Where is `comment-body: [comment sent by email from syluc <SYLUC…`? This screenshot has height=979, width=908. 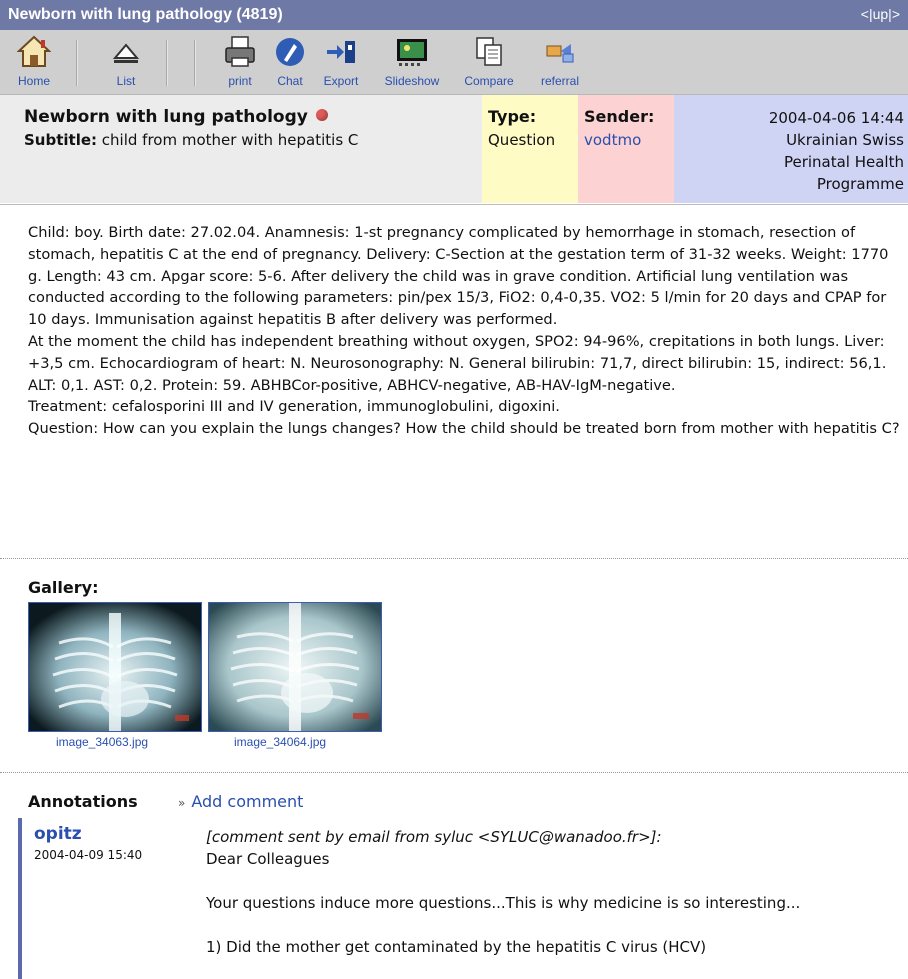 comment-body: [comment sent by email from syluc <SYLUC… is located at coordinates (546, 892).